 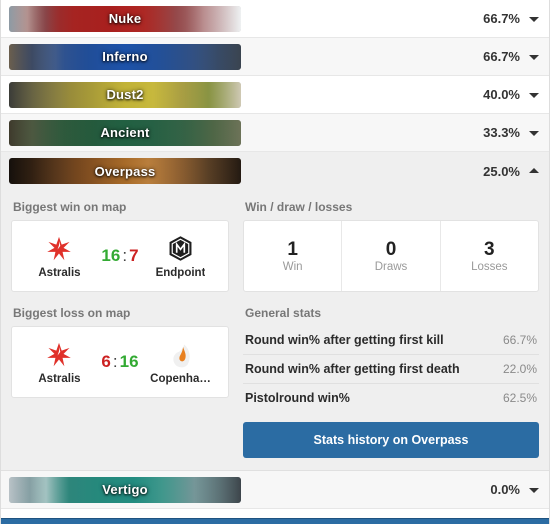 I want to click on biggest-loss-score: 6:16, so click(x=119, y=362).